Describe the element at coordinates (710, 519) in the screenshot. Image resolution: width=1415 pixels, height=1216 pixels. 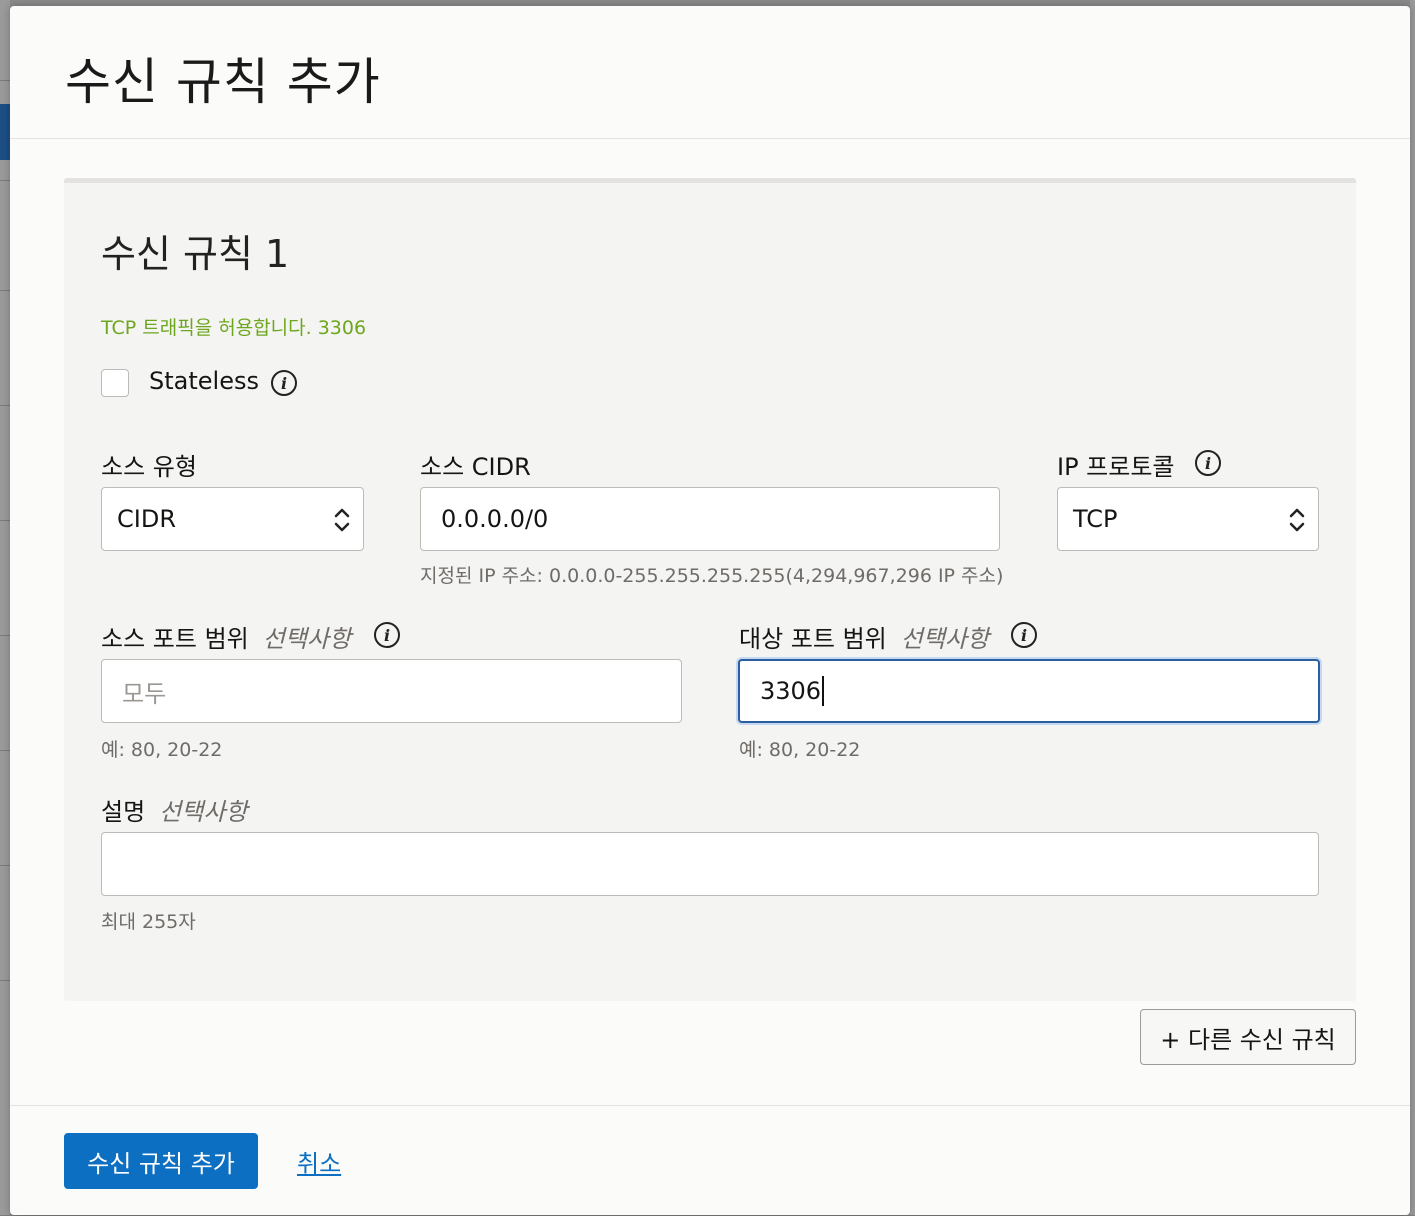
I see `source-cidr-input: 0.0.0.0/0` at that location.